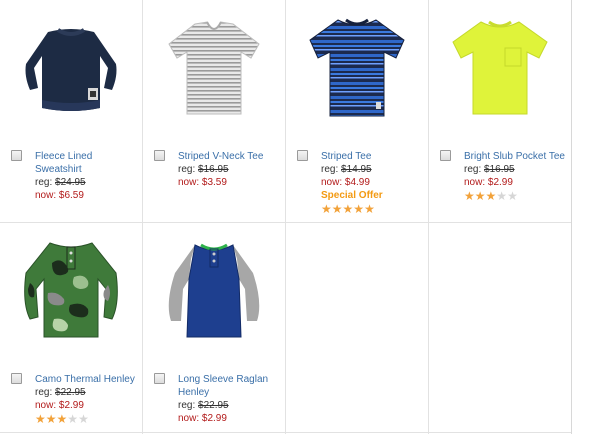 The height and width of the screenshot is (434, 600). Describe the element at coordinates (516, 156) in the screenshot. I see `product-name-link: Bright Slub Pocket Tee` at that location.